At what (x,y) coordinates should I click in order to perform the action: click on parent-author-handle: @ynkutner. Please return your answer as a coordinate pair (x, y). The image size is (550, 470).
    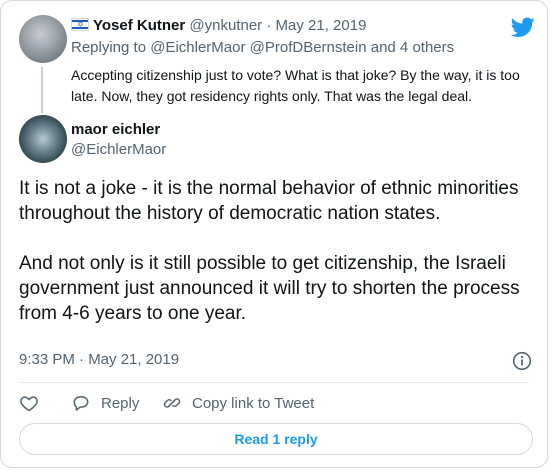
    Looking at the image, I should click on (225, 25).